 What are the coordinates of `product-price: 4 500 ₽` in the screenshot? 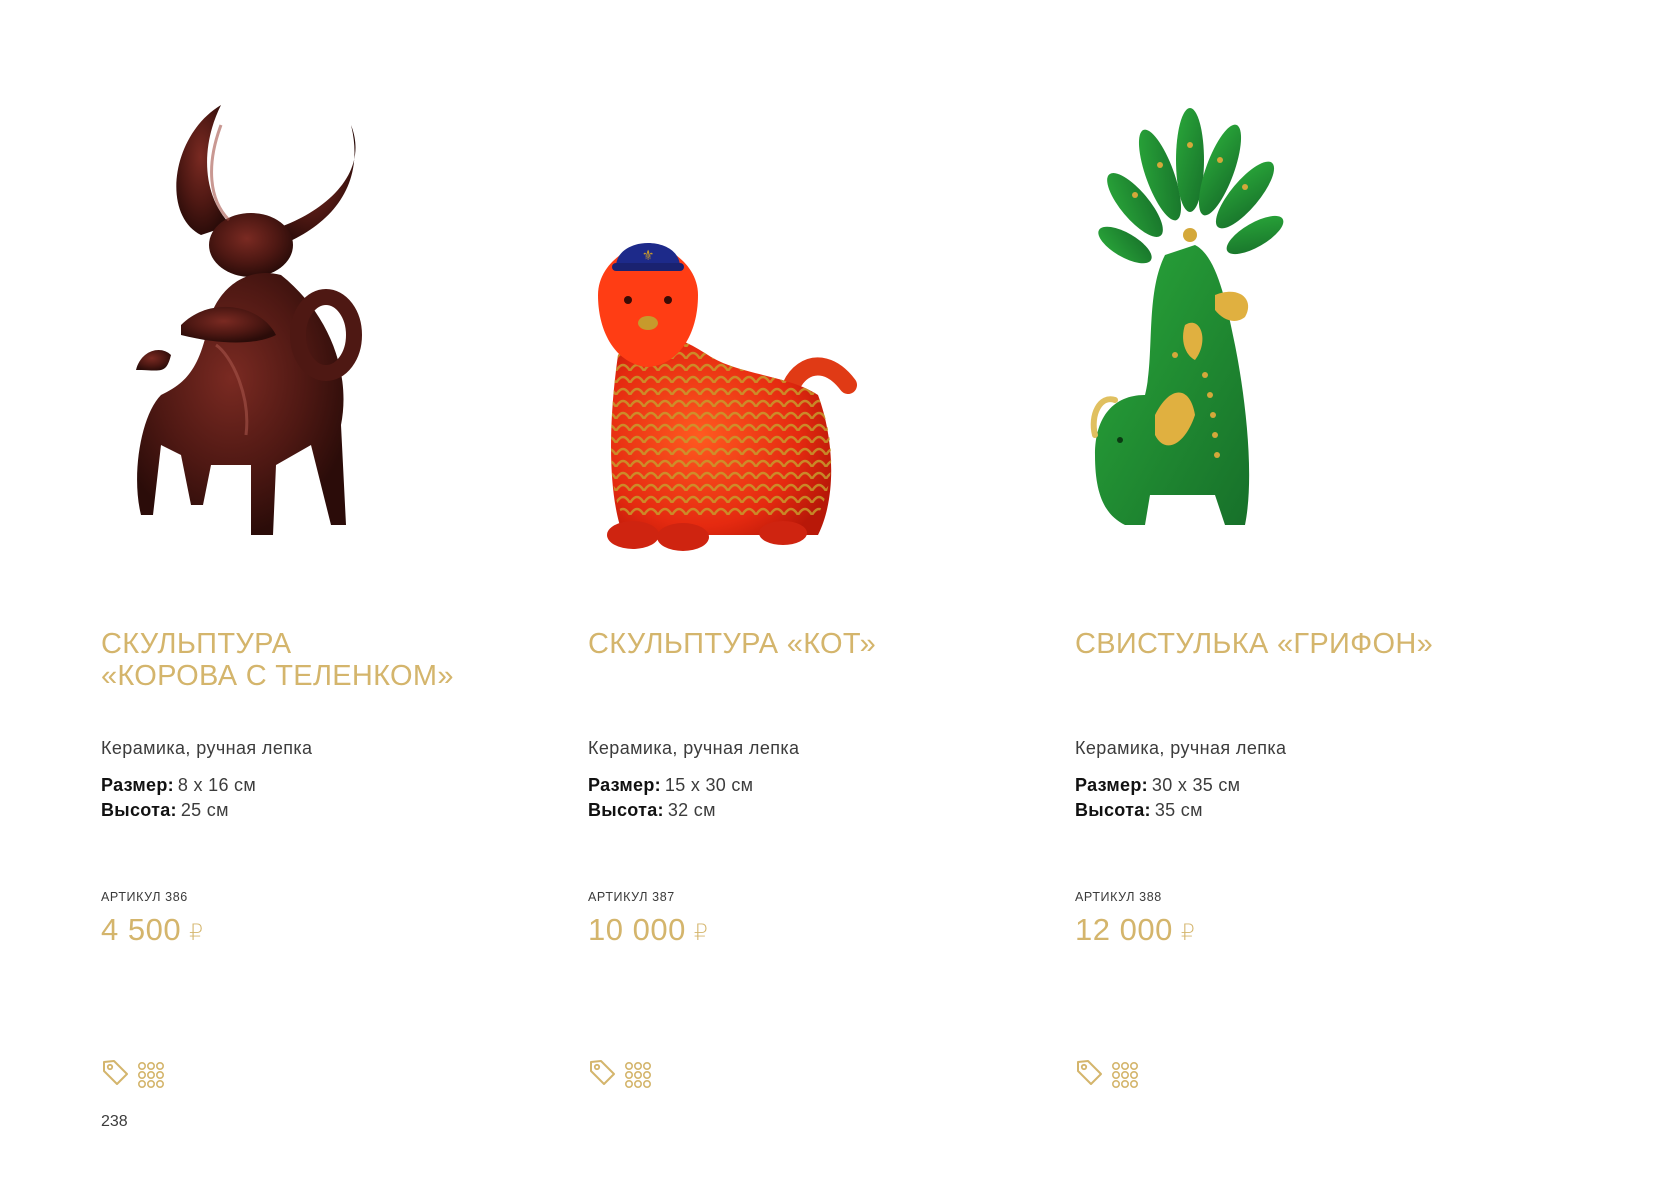 It's located at (152, 930).